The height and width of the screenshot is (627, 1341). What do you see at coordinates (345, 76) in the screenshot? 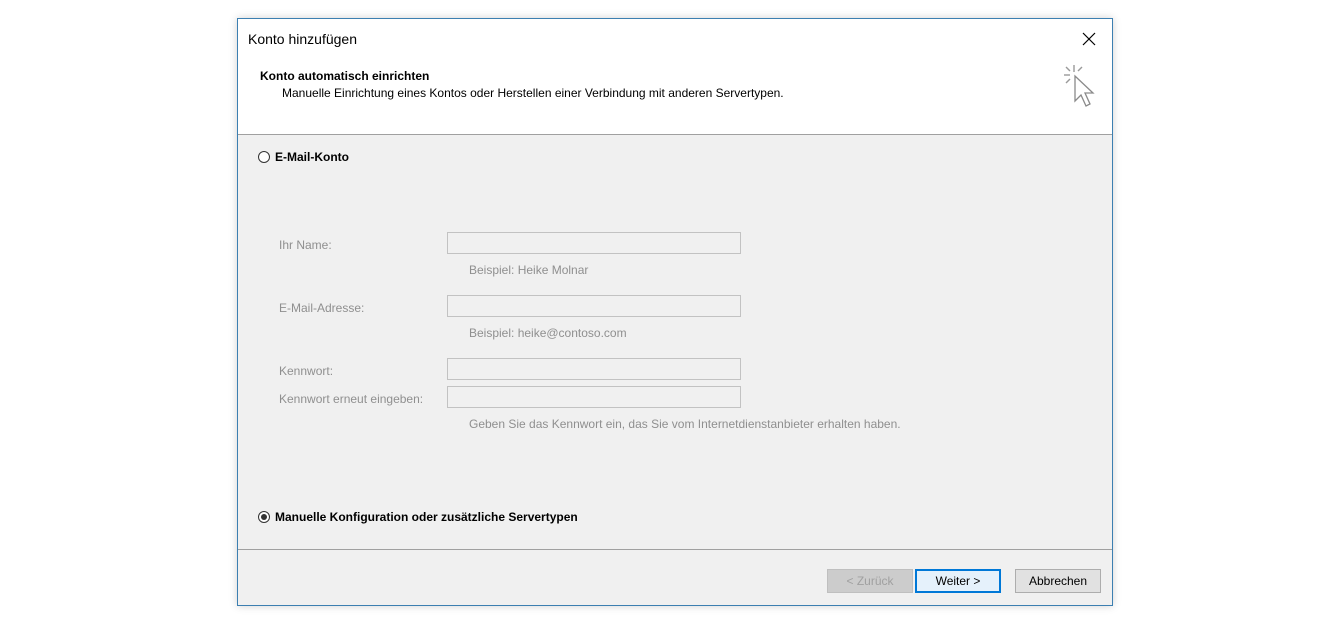
I see `header-title: Konto automatisch einrichten` at bounding box center [345, 76].